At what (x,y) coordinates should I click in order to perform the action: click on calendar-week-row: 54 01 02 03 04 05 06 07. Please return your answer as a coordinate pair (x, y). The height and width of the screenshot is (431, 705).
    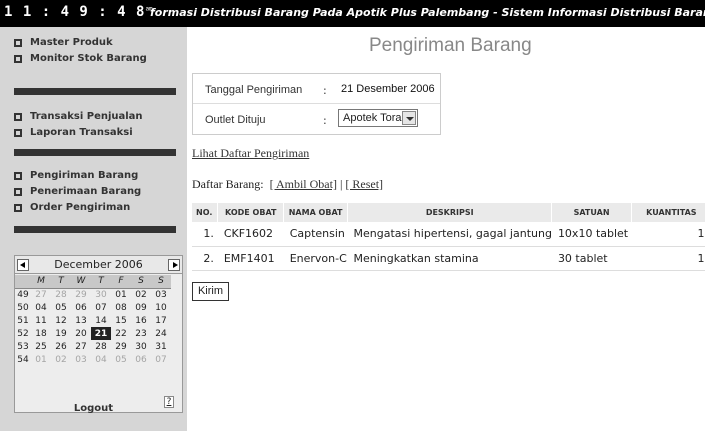
    Looking at the image, I should click on (93, 359).